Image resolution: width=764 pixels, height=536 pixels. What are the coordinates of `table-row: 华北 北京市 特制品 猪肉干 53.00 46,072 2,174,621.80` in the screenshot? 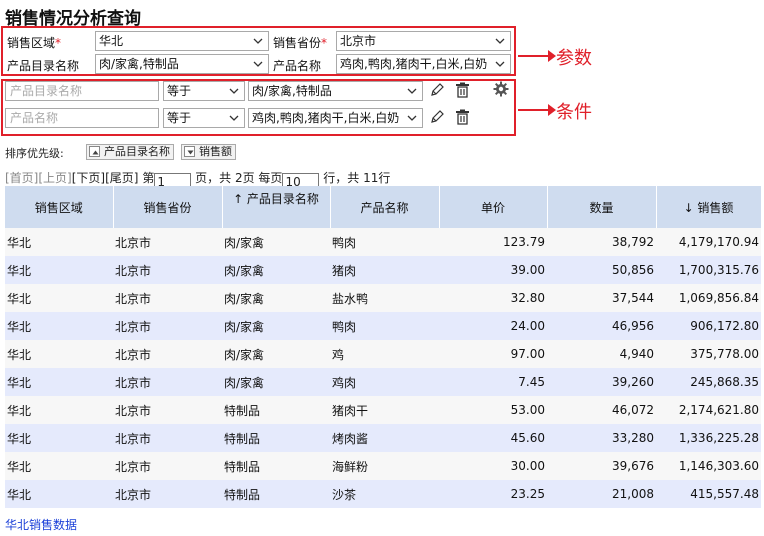 It's located at (383, 410).